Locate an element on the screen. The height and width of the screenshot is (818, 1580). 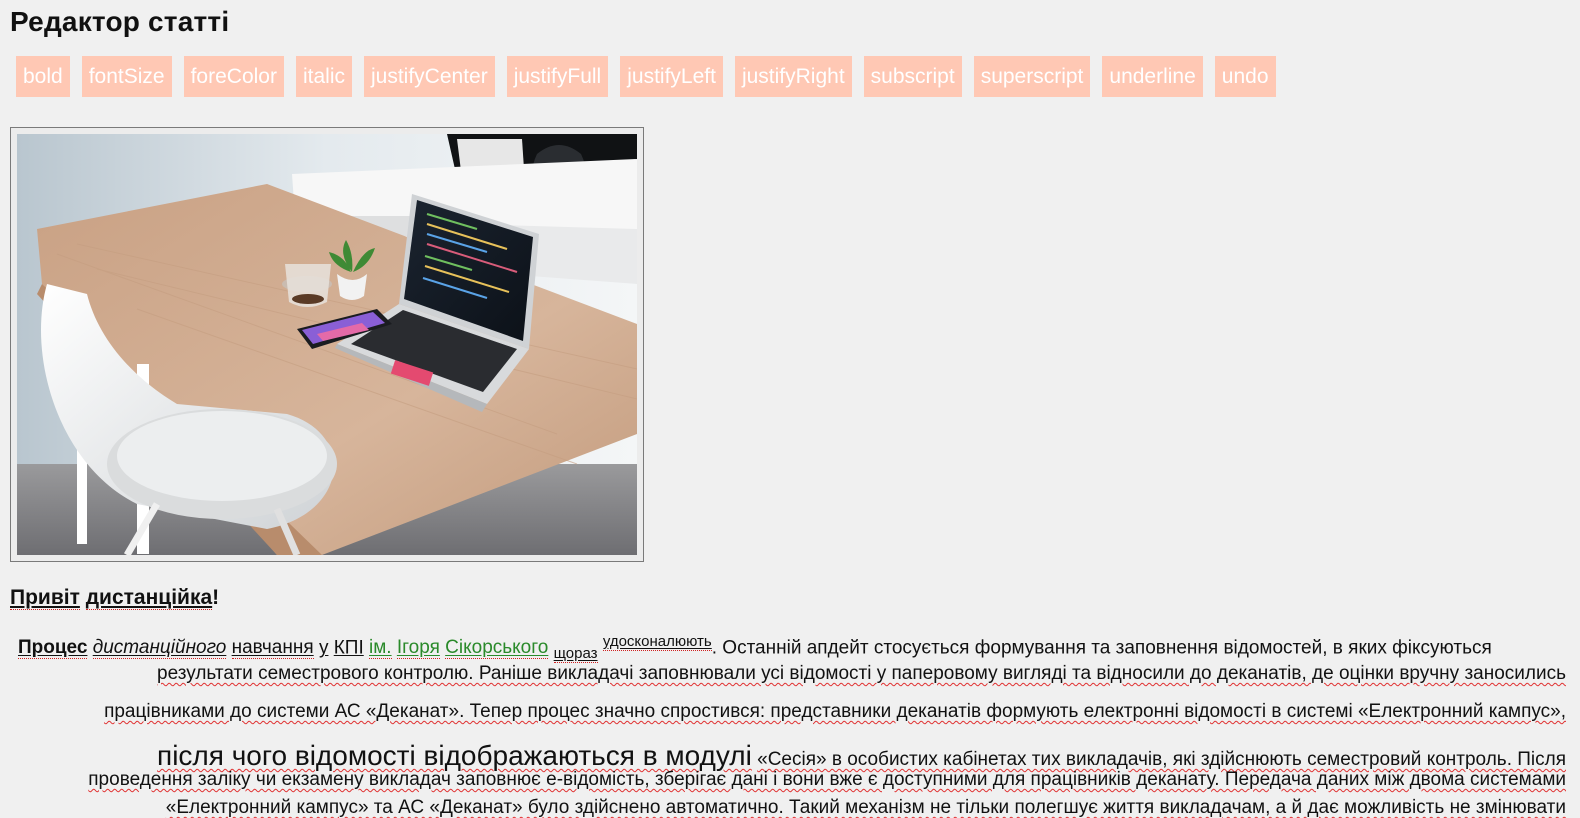
subscript-word: щораз is located at coordinates (575, 654).